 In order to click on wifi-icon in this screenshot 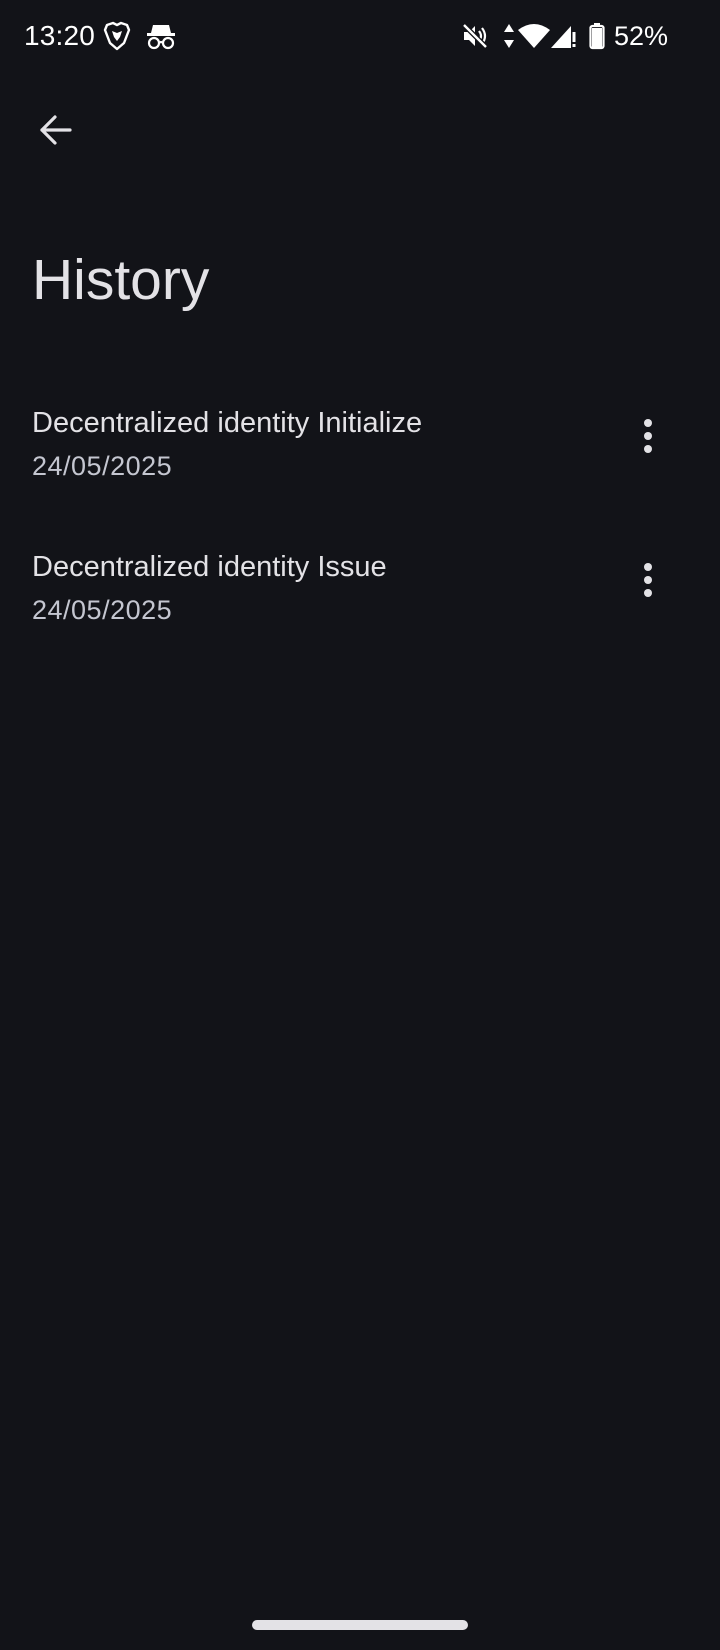, I will do `click(534, 36)`.